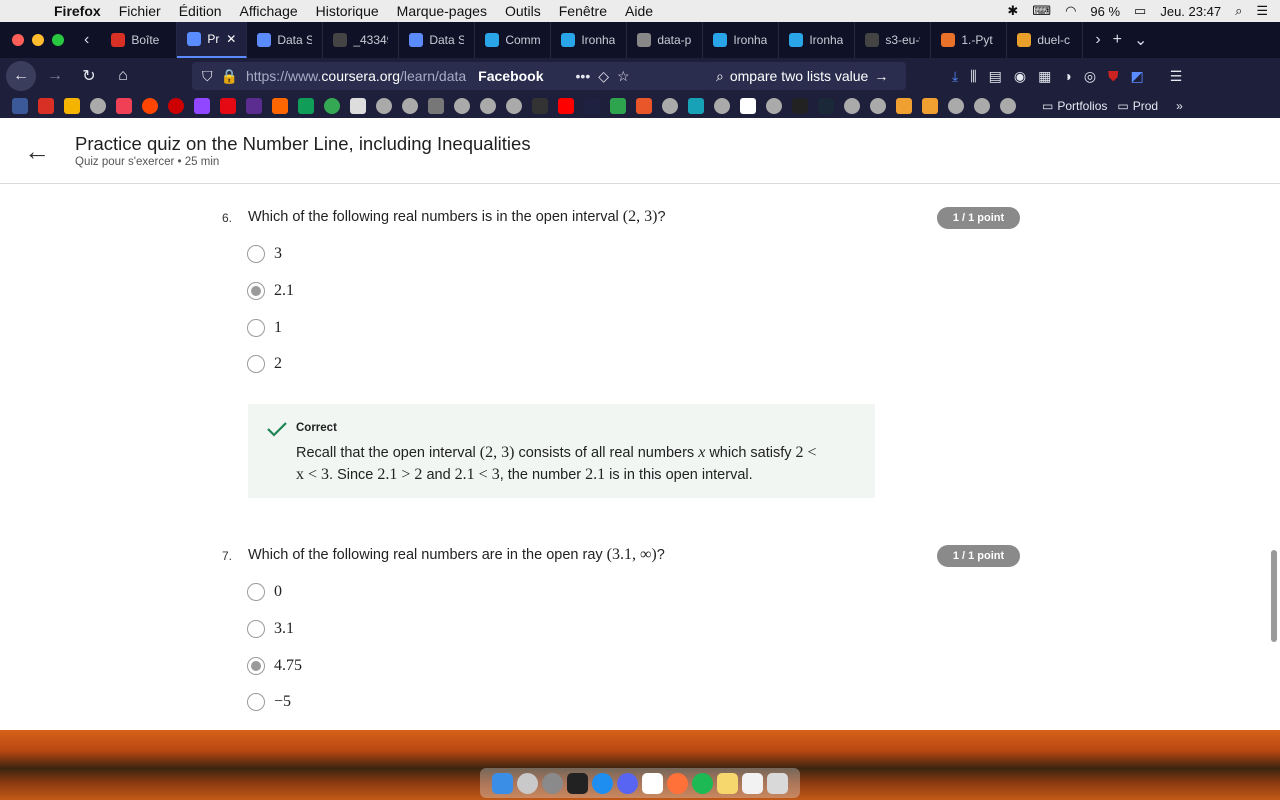 This screenshot has width=1280, height=800. Describe the element at coordinates (274, 666) in the screenshot. I see `answer-option: 4.75` at that location.